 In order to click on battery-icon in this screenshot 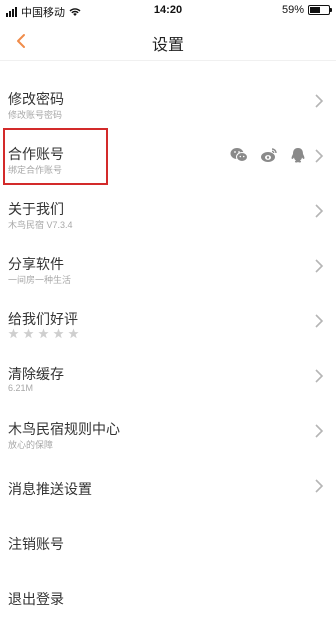, I will do `click(320, 10)`.